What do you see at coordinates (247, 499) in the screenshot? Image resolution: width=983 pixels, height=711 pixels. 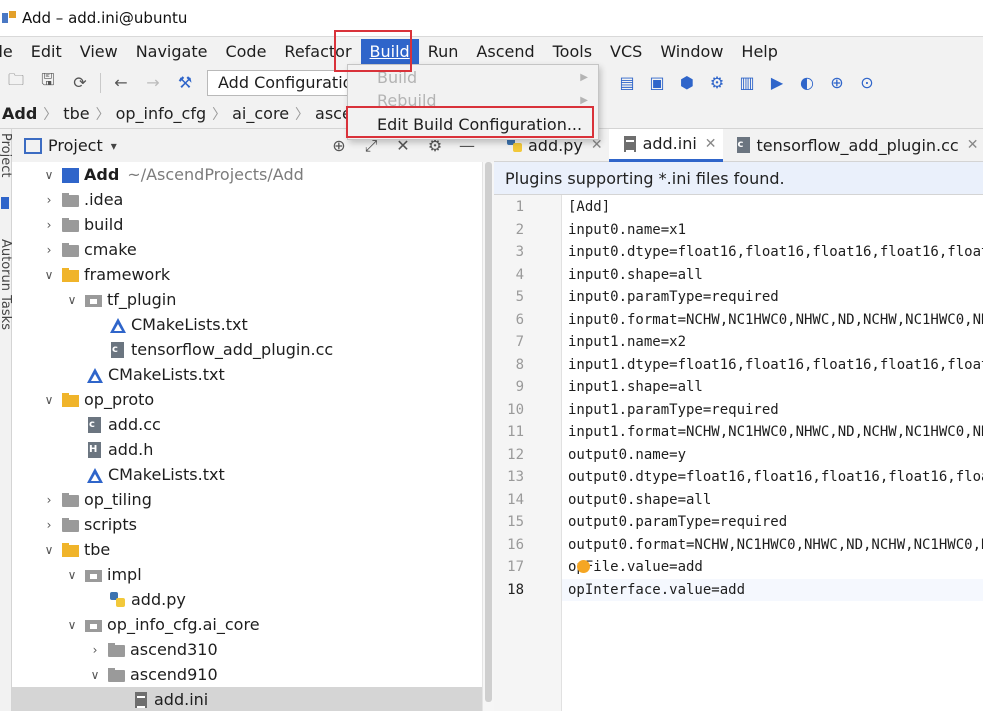 I see `tree-item: › op_tiling` at bounding box center [247, 499].